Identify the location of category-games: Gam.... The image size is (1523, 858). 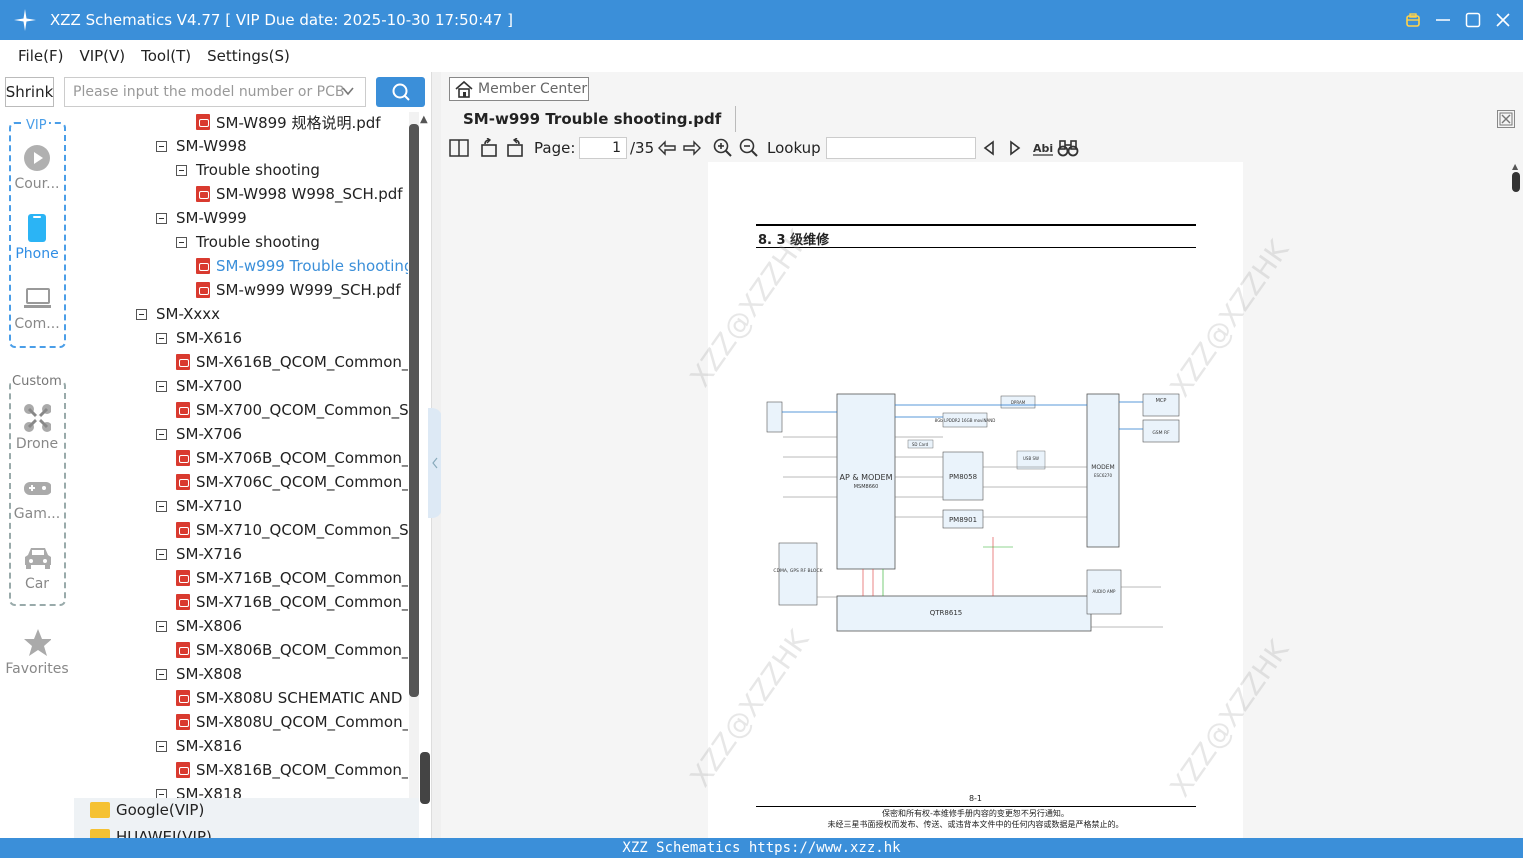
(37, 498).